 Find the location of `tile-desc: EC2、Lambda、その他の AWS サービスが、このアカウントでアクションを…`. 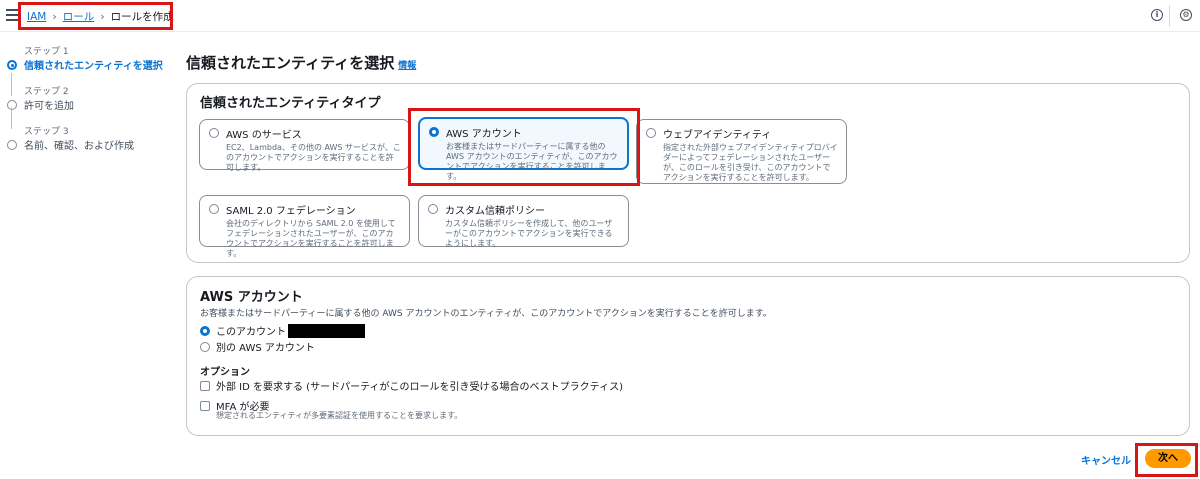

tile-desc: EC2、Lambda、その他の AWS サービスが、このアカウントでアクションを… is located at coordinates (313, 157).